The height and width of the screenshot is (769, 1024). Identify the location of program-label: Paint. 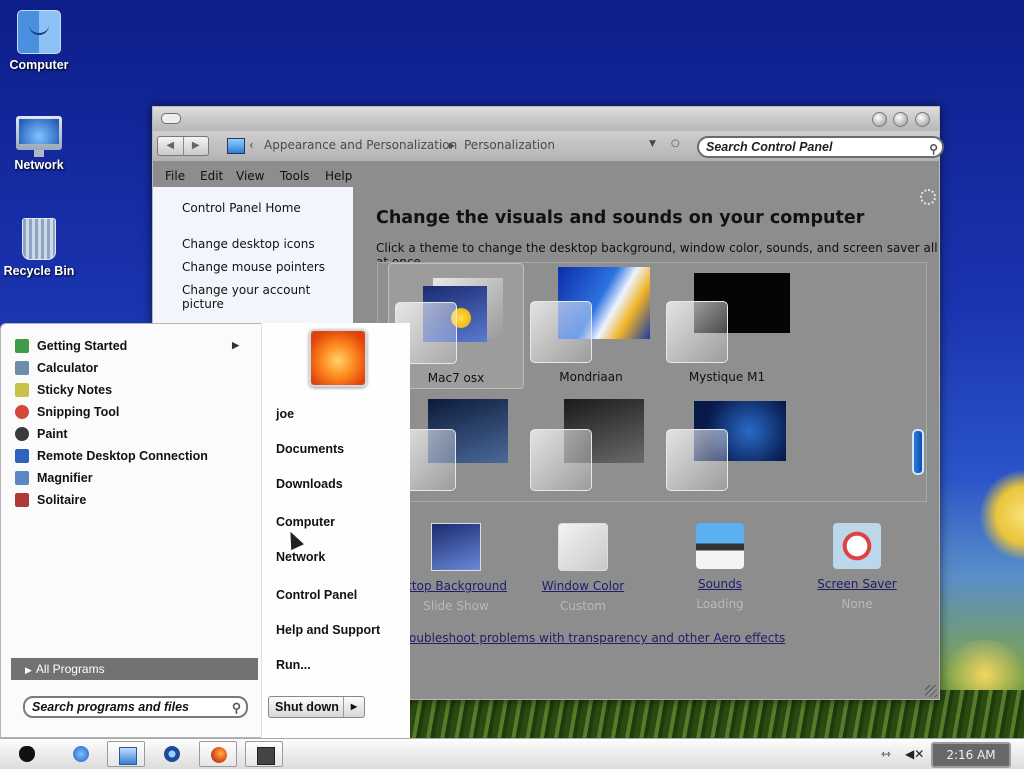
(52, 434).